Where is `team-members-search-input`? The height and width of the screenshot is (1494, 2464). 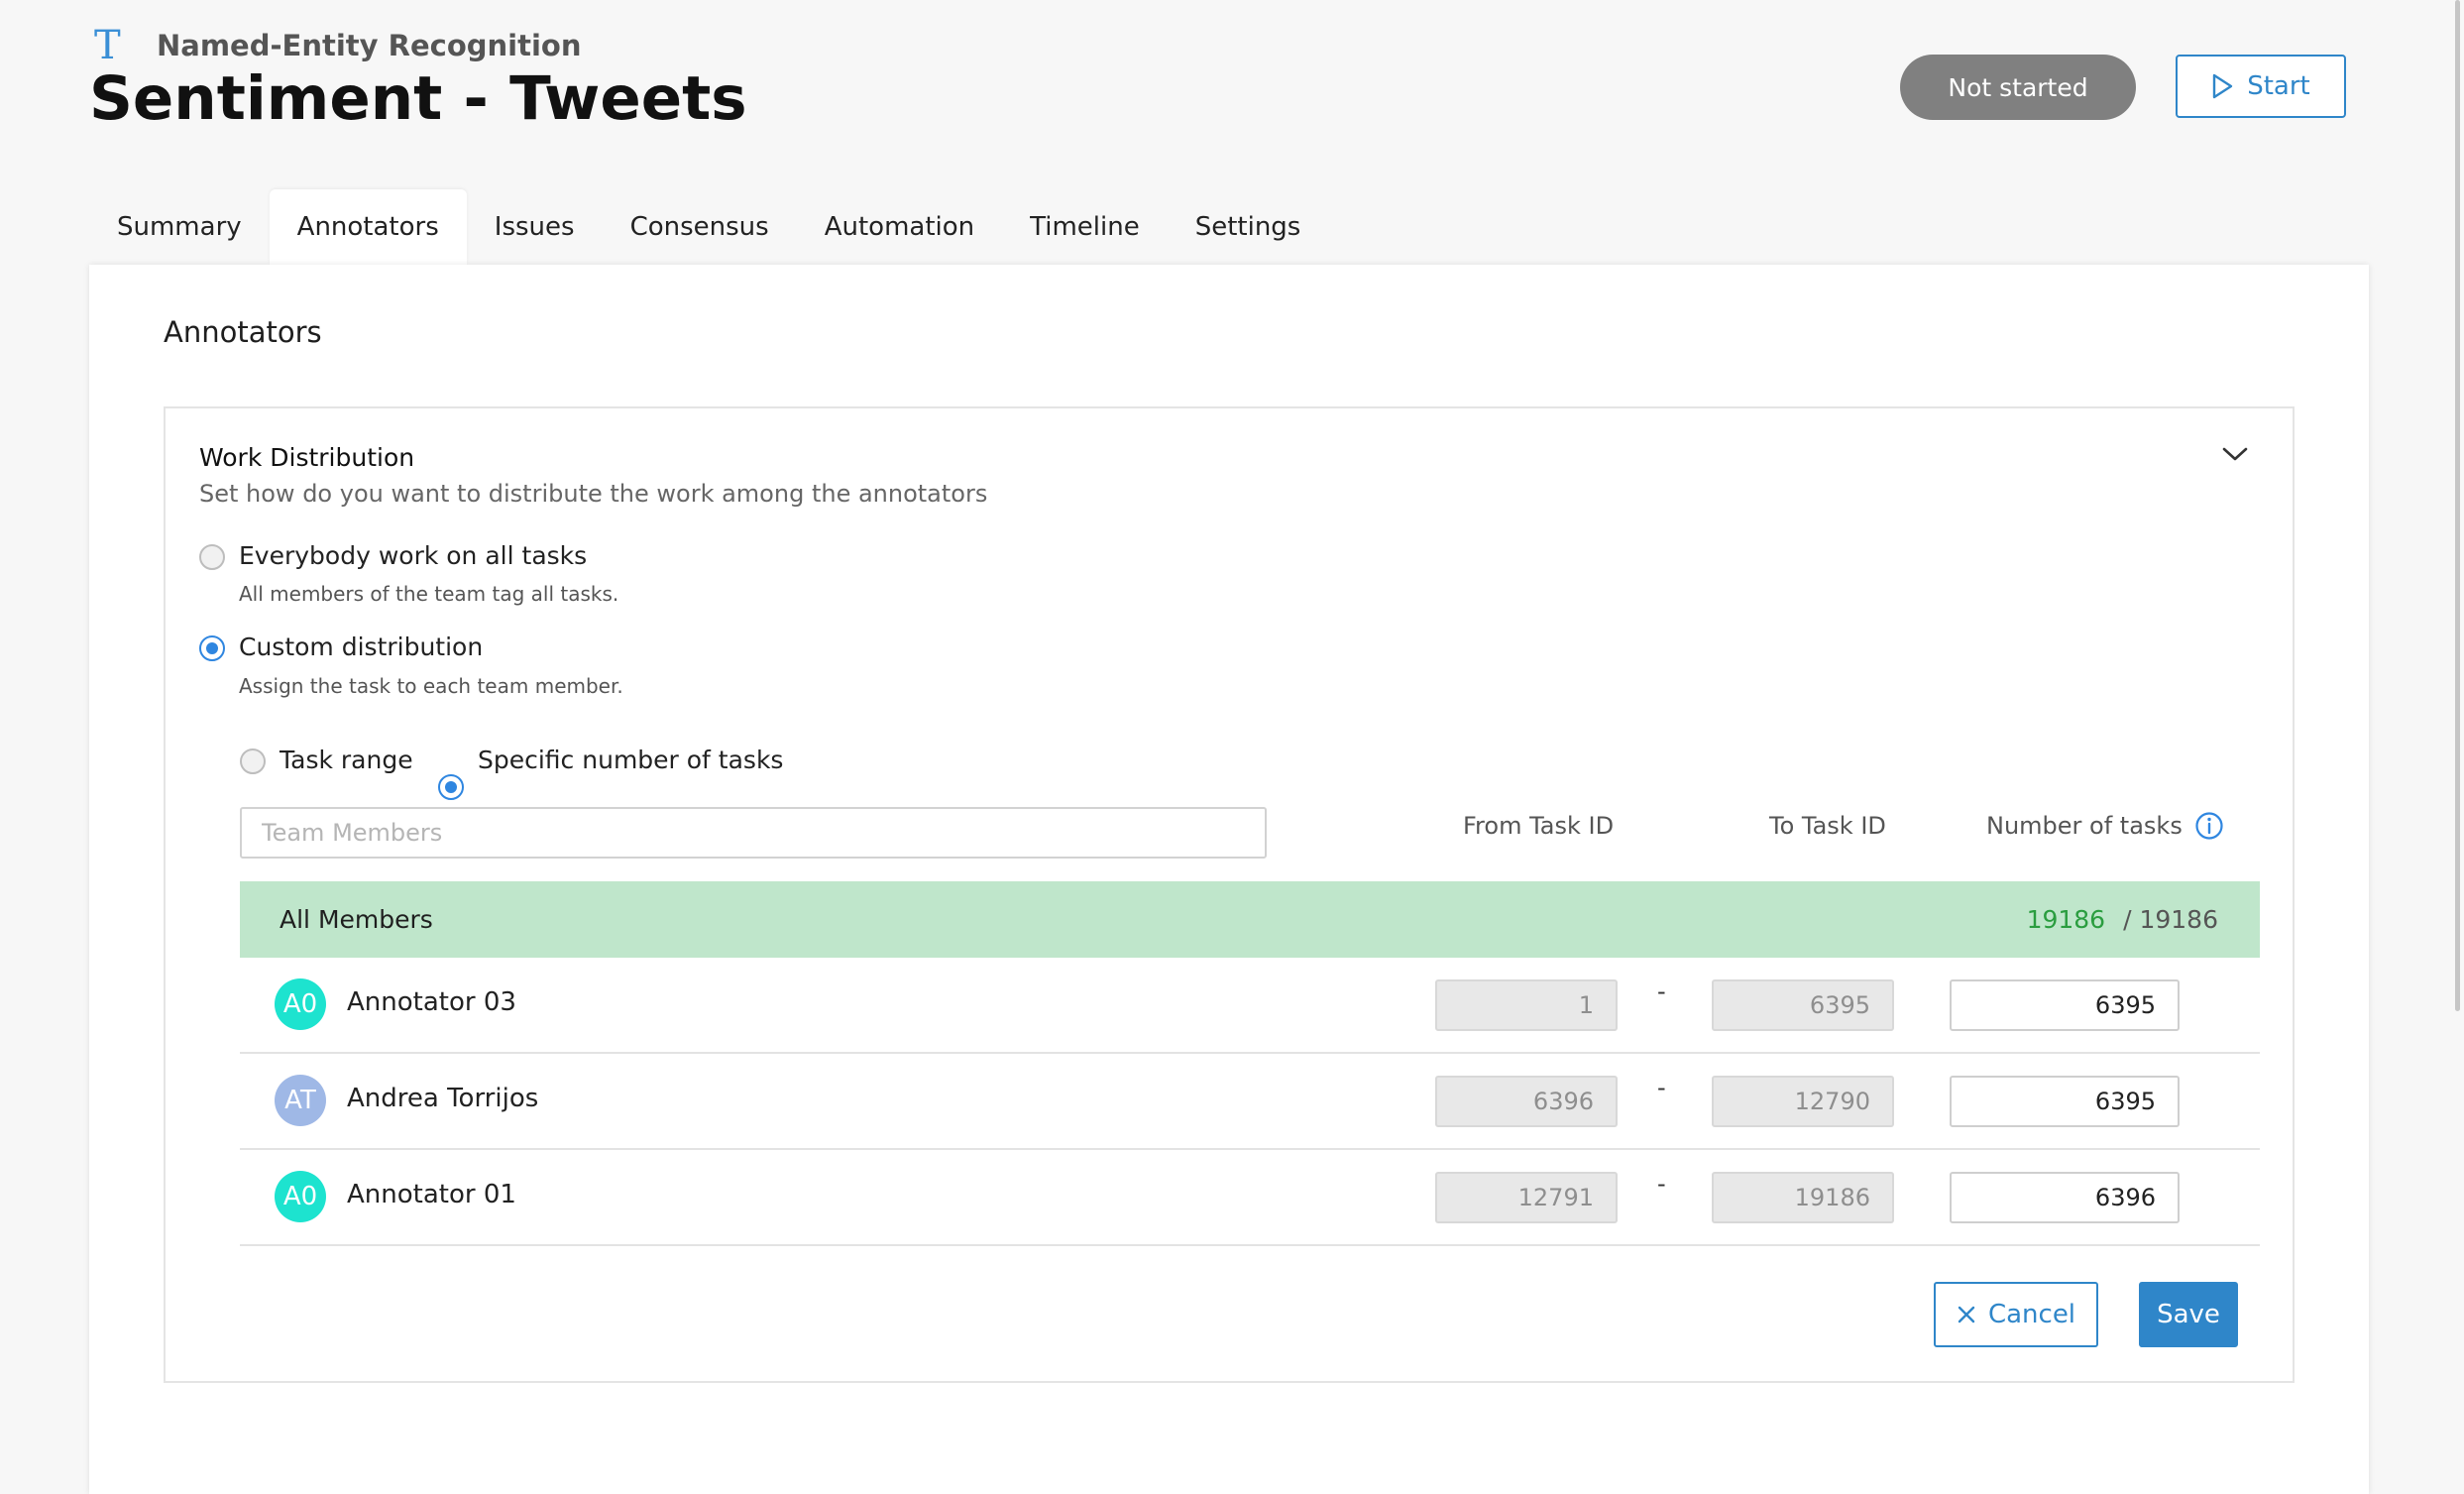
team-members-search-input is located at coordinates (753, 833).